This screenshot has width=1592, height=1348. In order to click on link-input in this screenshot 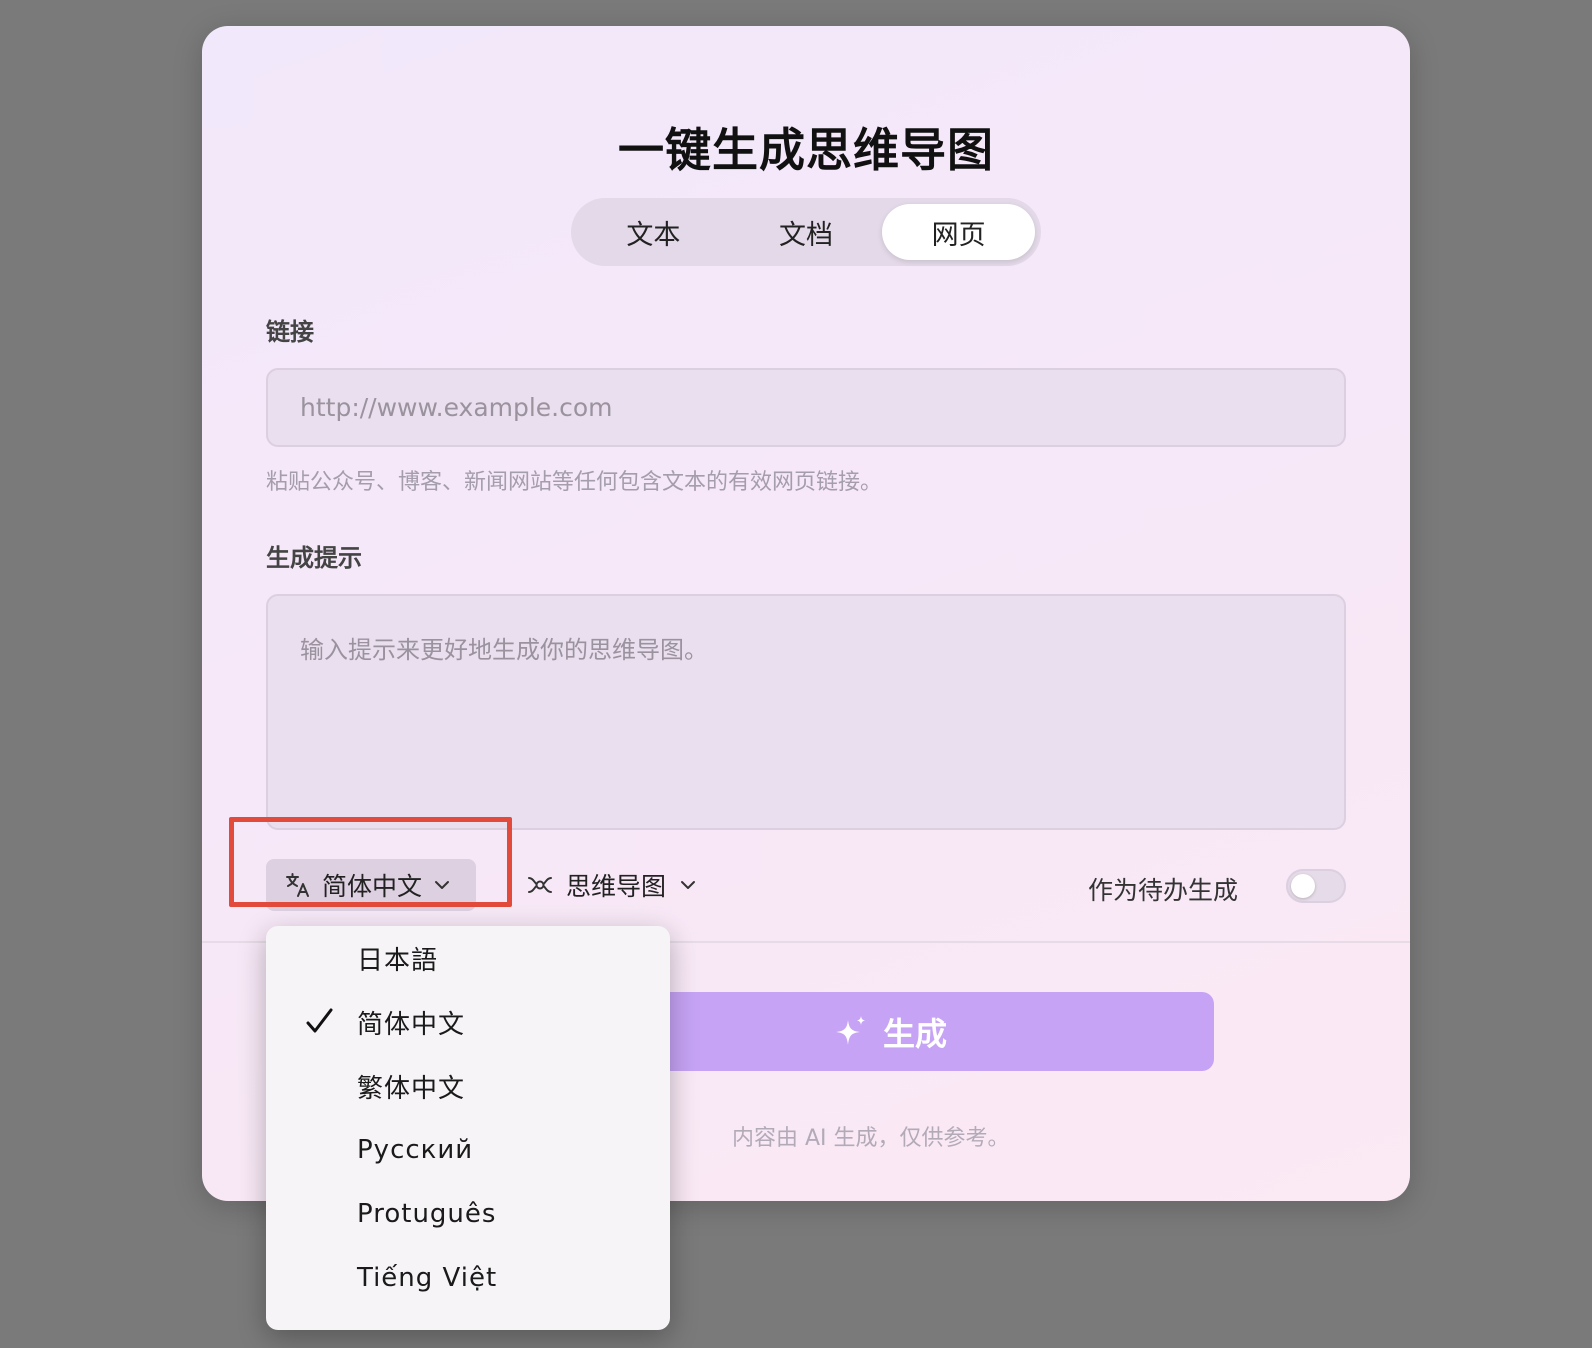, I will do `click(806, 407)`.